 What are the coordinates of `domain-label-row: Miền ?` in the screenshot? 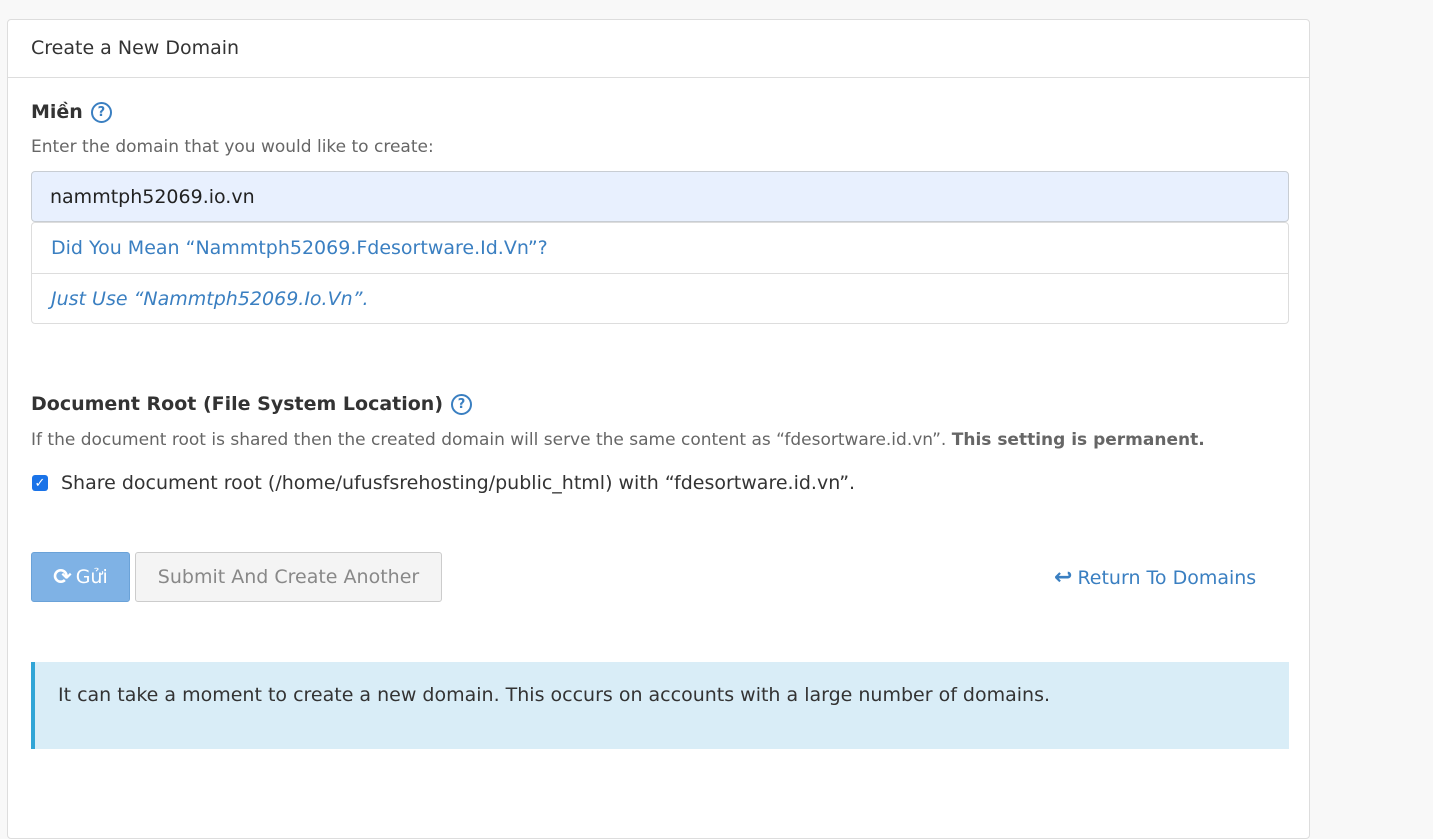 It's located at (71, 112).